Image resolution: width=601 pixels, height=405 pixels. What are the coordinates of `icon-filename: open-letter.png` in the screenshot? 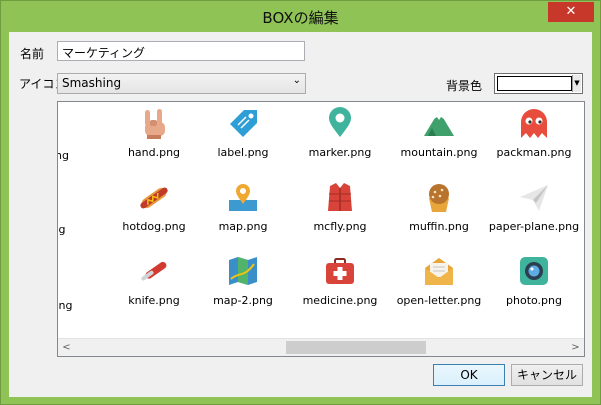 It's located at (439, 300).